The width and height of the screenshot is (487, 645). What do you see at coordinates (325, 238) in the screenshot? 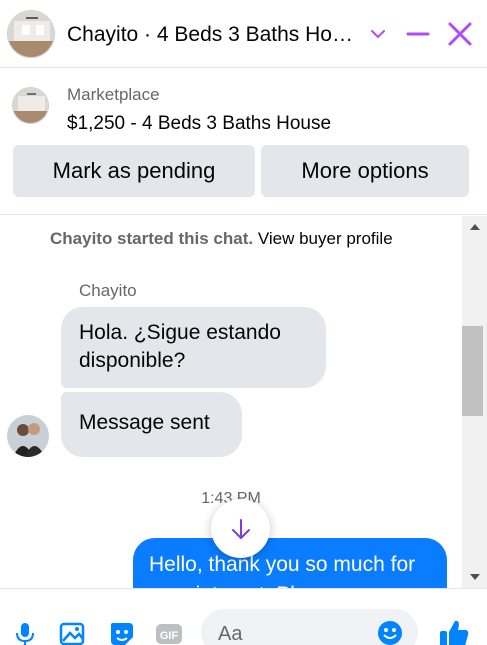
I see `view-buyer-profile-link: View buyer profile` at bounding box center [325, 238].